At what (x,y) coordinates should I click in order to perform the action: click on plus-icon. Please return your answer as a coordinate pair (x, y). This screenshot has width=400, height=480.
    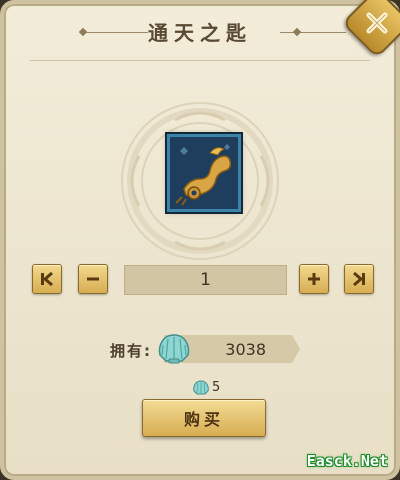
    Looking at the image, I should click on (314, 279).